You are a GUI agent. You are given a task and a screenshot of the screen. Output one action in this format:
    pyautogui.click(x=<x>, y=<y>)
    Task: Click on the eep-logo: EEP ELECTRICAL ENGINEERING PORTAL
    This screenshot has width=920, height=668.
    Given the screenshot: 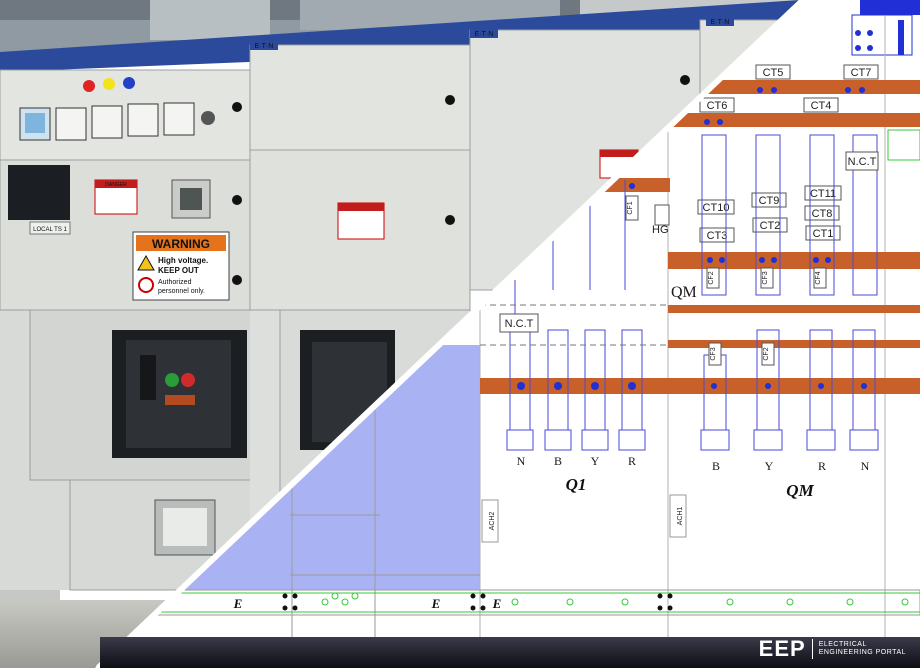 What is the action you would take?
    pyautogui.click(x=832, y=649)
    